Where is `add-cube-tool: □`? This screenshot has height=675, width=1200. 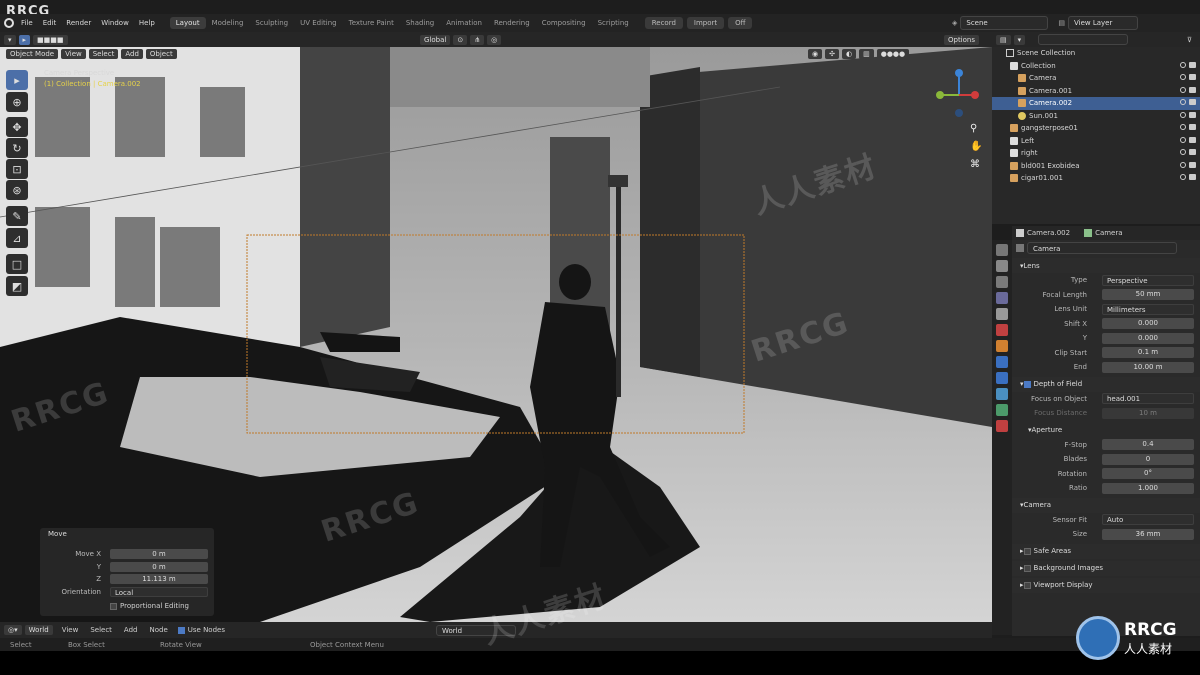 add-cube-tool: □ is located at coordinates (17, 264).